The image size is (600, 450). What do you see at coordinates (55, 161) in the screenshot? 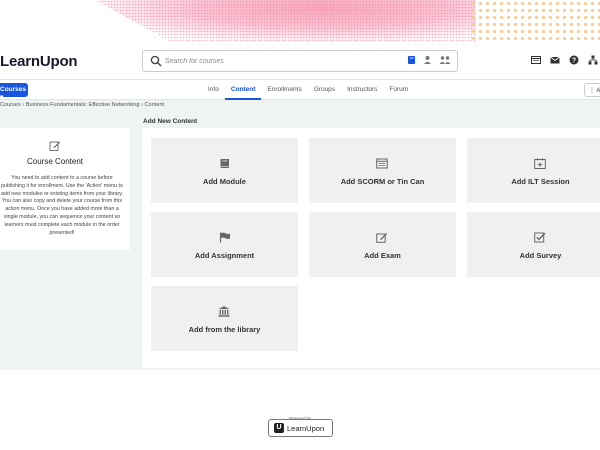
I see `card-title: Course Content` at bounding box center [55, 161].